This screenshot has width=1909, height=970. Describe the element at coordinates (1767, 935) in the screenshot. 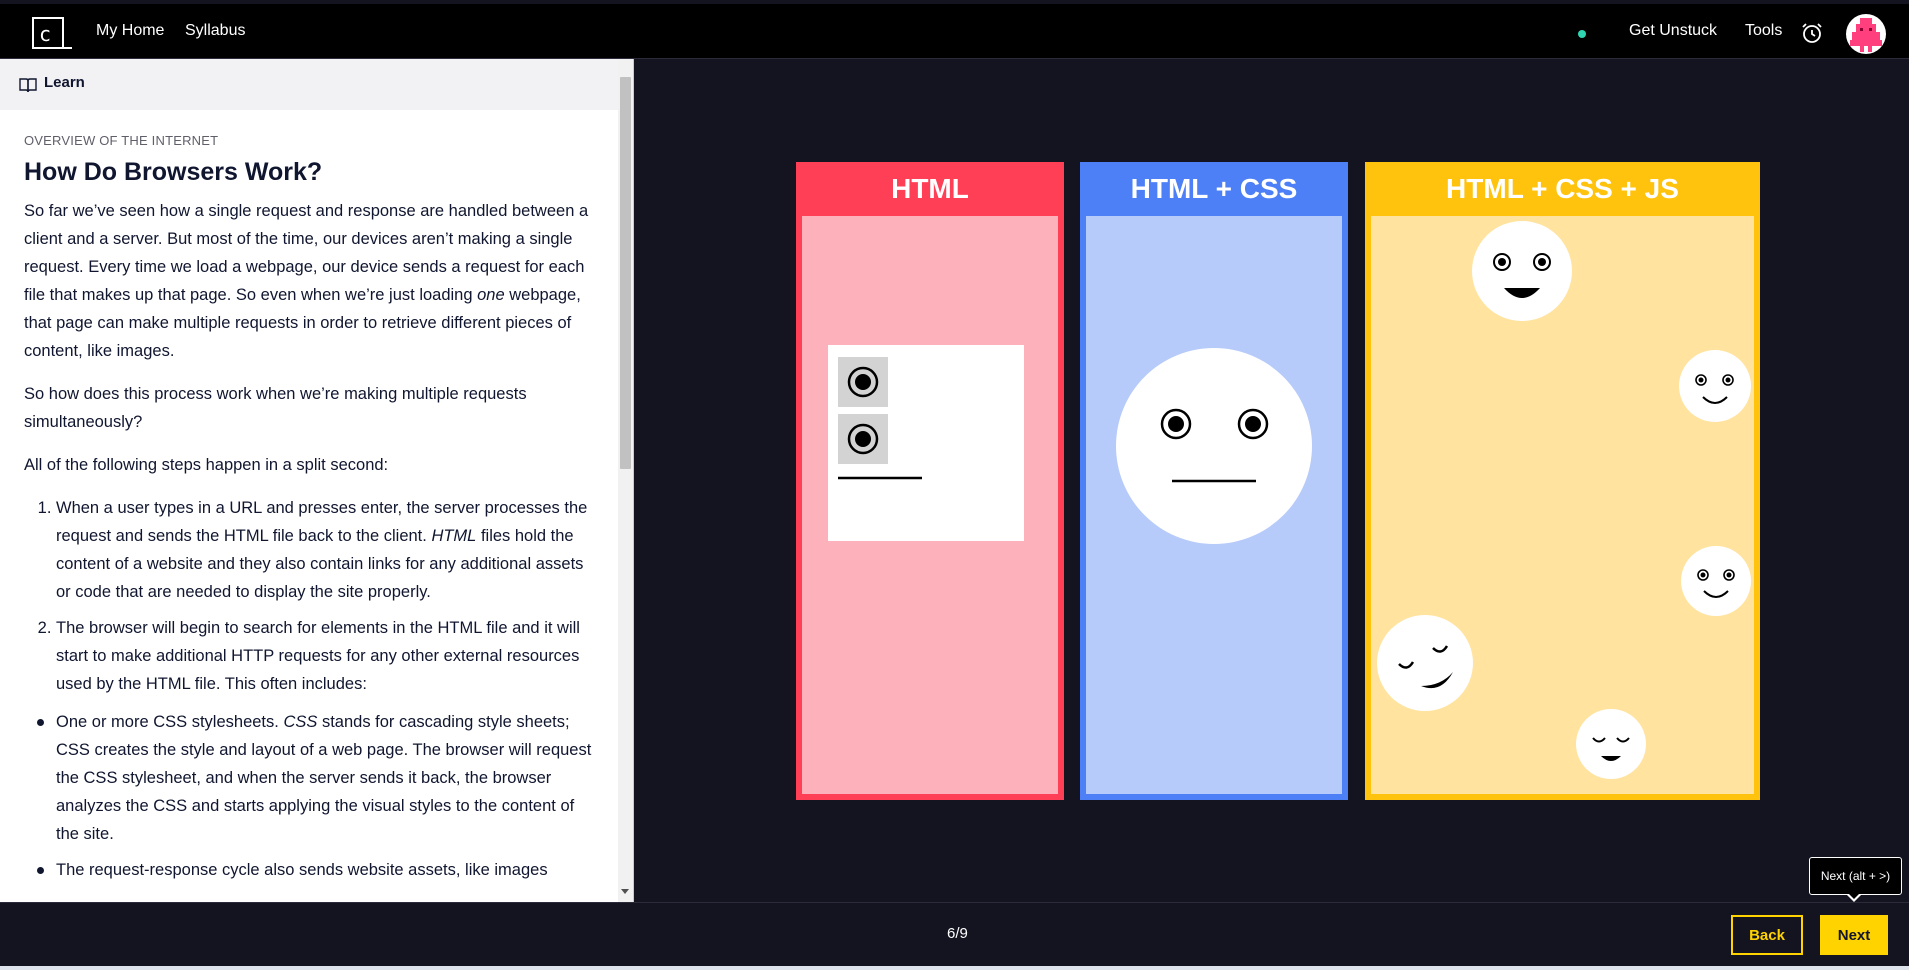

I see `back-button: Back` at that location.